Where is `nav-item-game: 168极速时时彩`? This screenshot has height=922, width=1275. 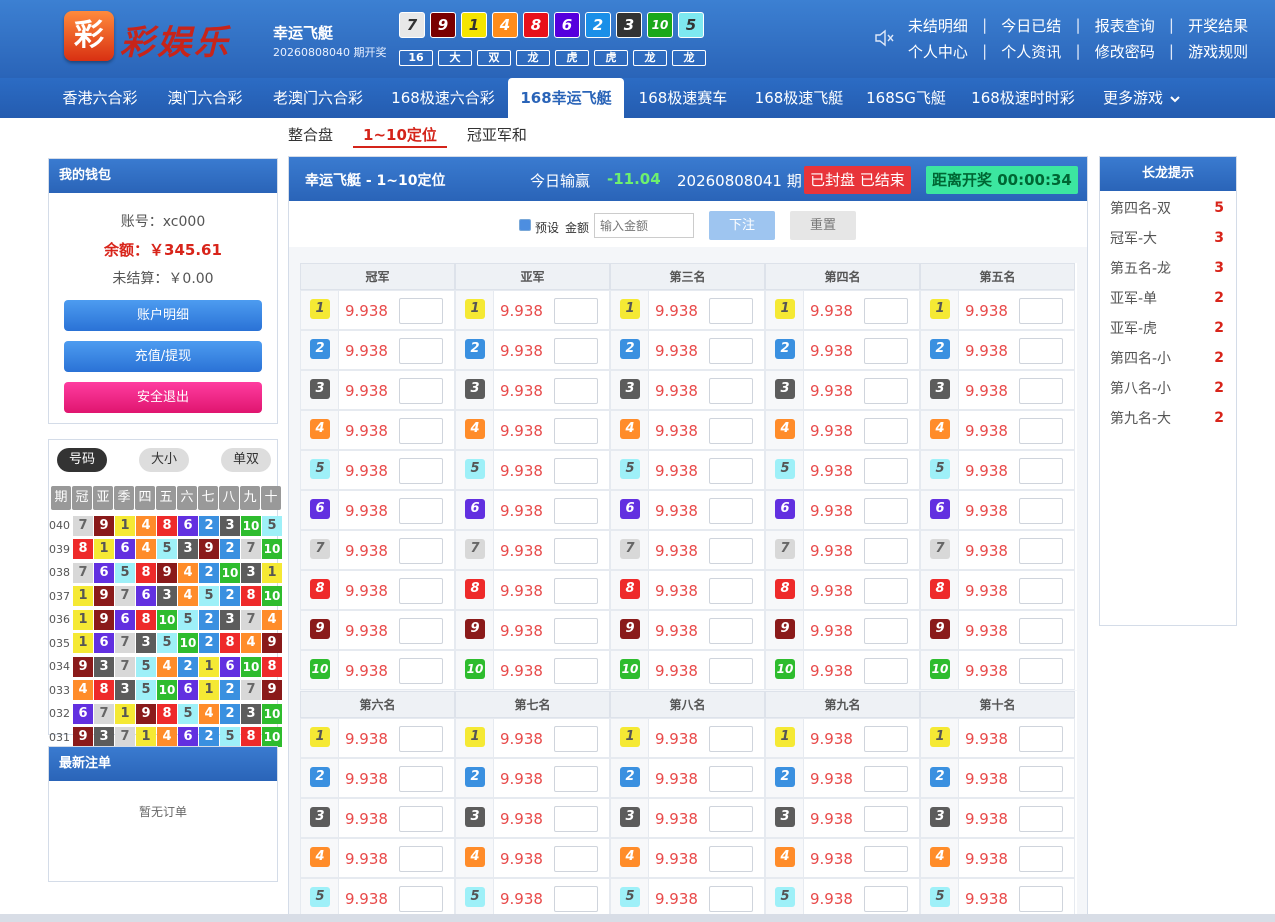
nav-item-game: 168极速时时彩 is located at coordinates (1023, 98).